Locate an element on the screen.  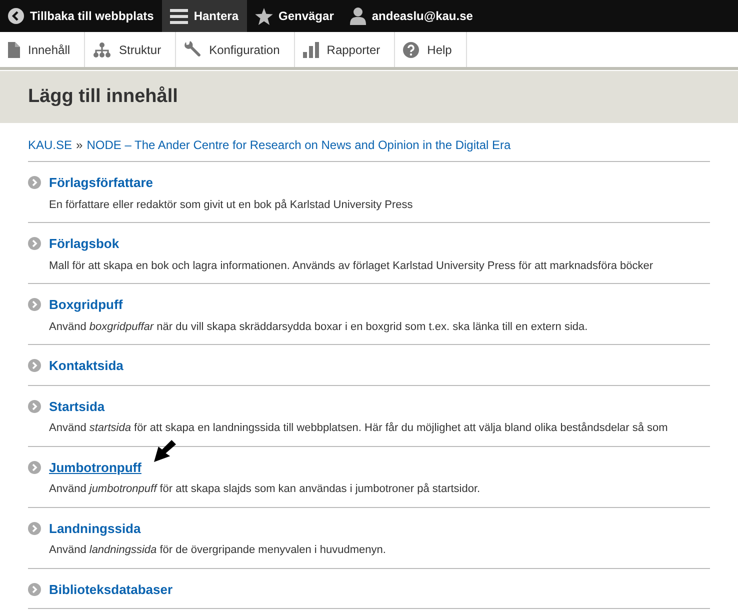
page-title: Lägg till innehåll is located at coordinates (103, 96).